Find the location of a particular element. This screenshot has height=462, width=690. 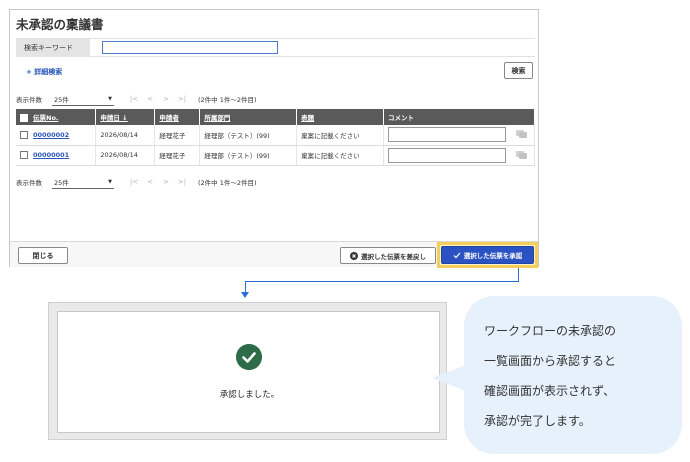

header-department: 所属部門 is located at coordinates (248, 117).